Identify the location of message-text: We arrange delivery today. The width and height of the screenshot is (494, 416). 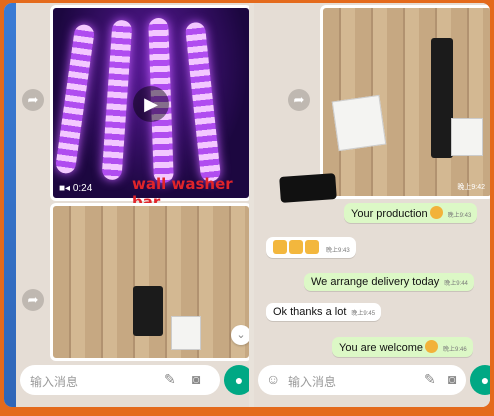
(375, 282).